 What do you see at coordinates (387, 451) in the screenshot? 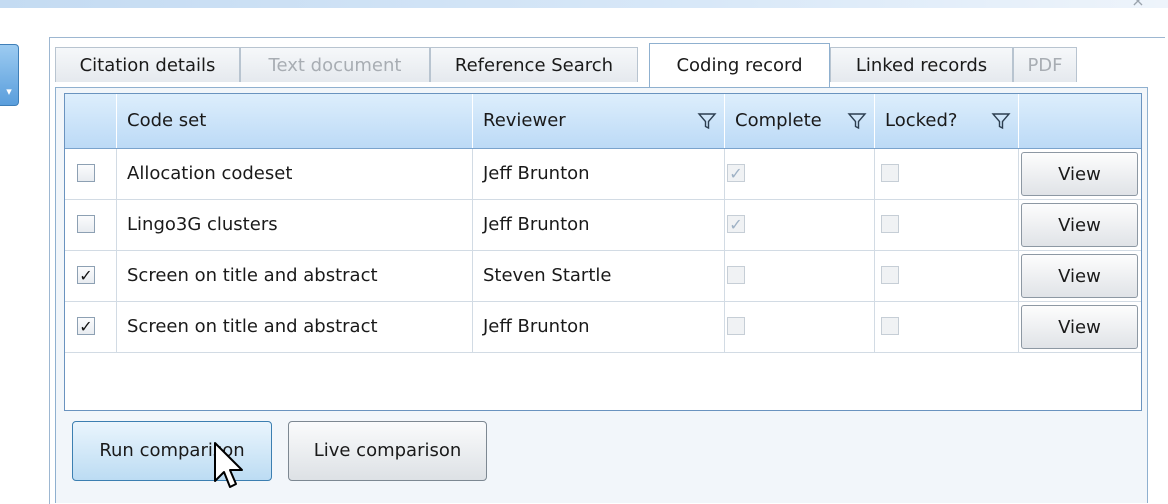
I see `live-comparison-button: Live comparison` at bounding box center [387, 451].